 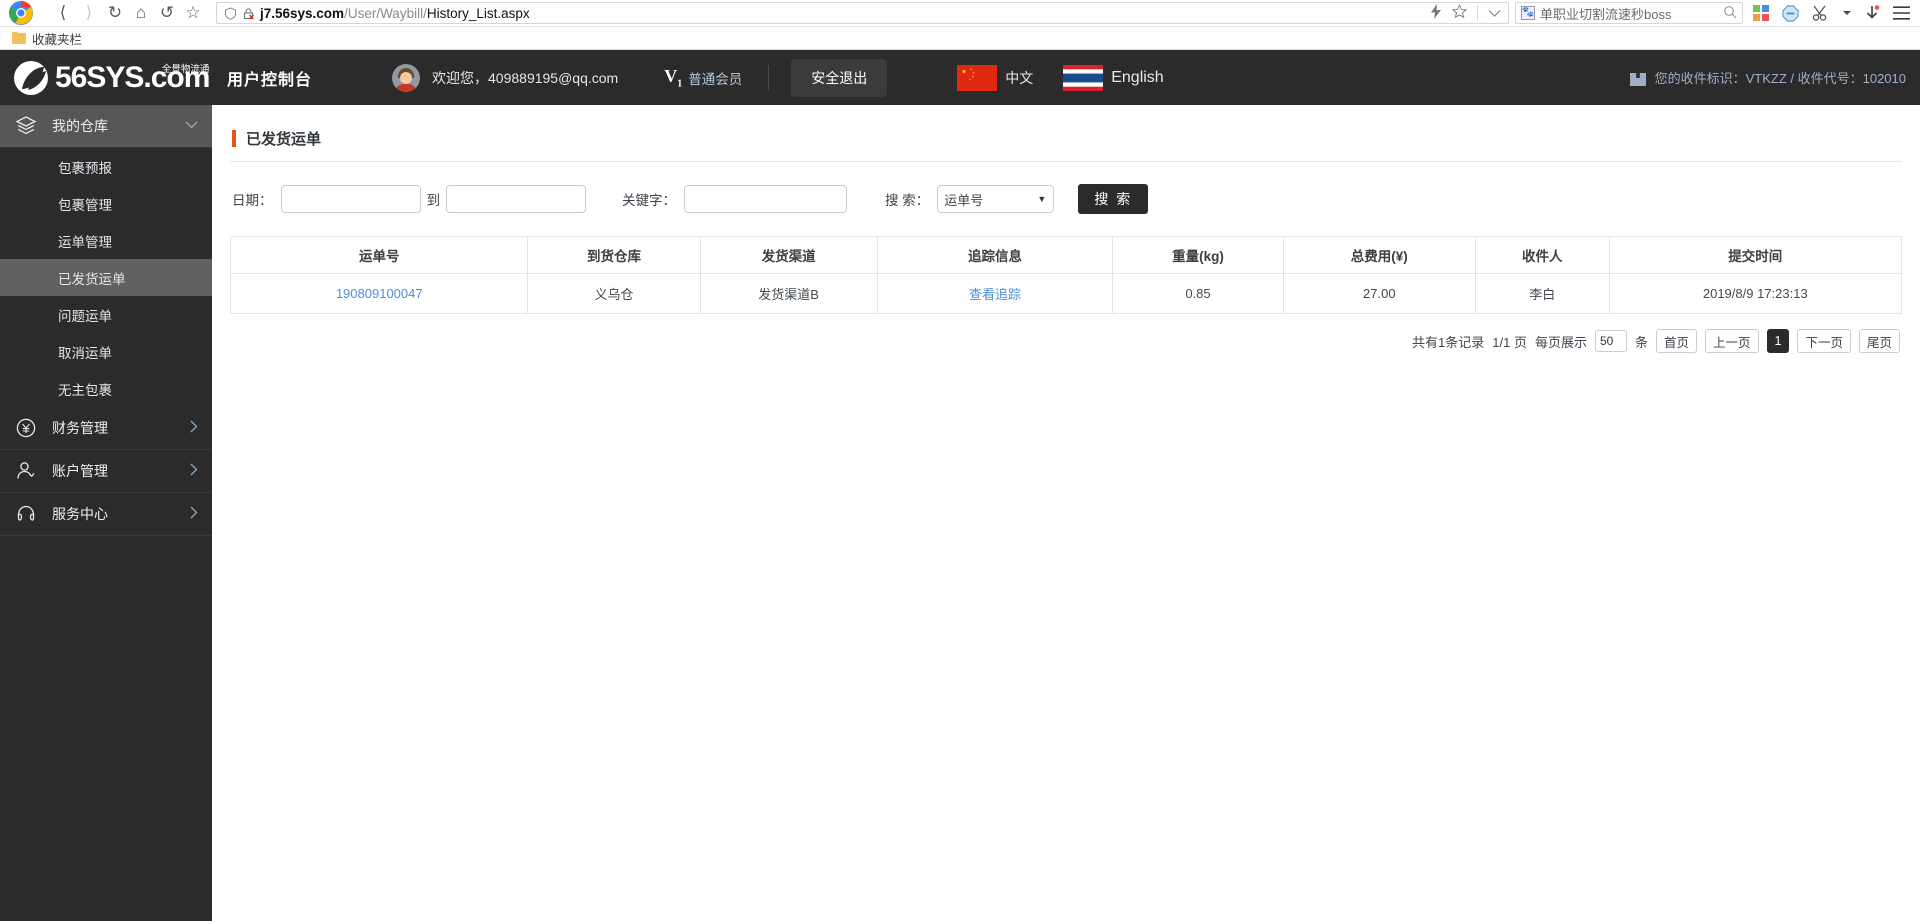 What do you see at coordinates (194, 471) in the screenshot?
I see `chevron-right-icon` at bounding box center [194, 471].